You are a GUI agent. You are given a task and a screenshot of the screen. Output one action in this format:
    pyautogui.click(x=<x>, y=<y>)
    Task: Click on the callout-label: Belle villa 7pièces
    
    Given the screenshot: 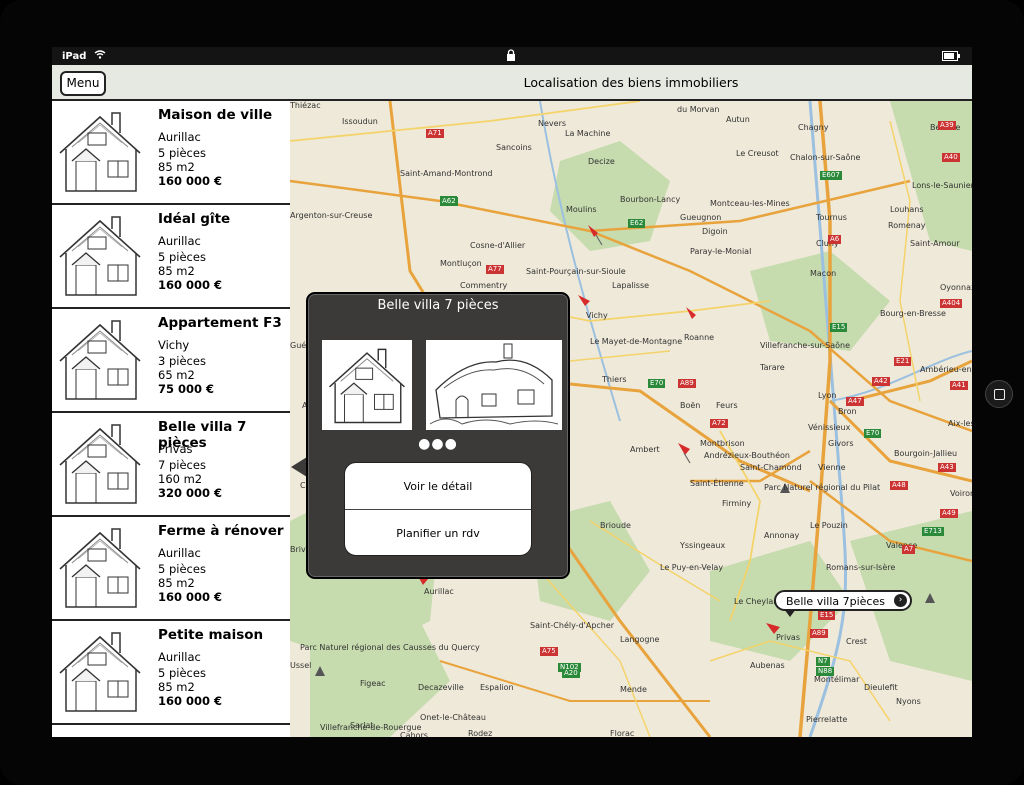 What is the action you would take?
    pyautogui.click(x=835, y=601)
    